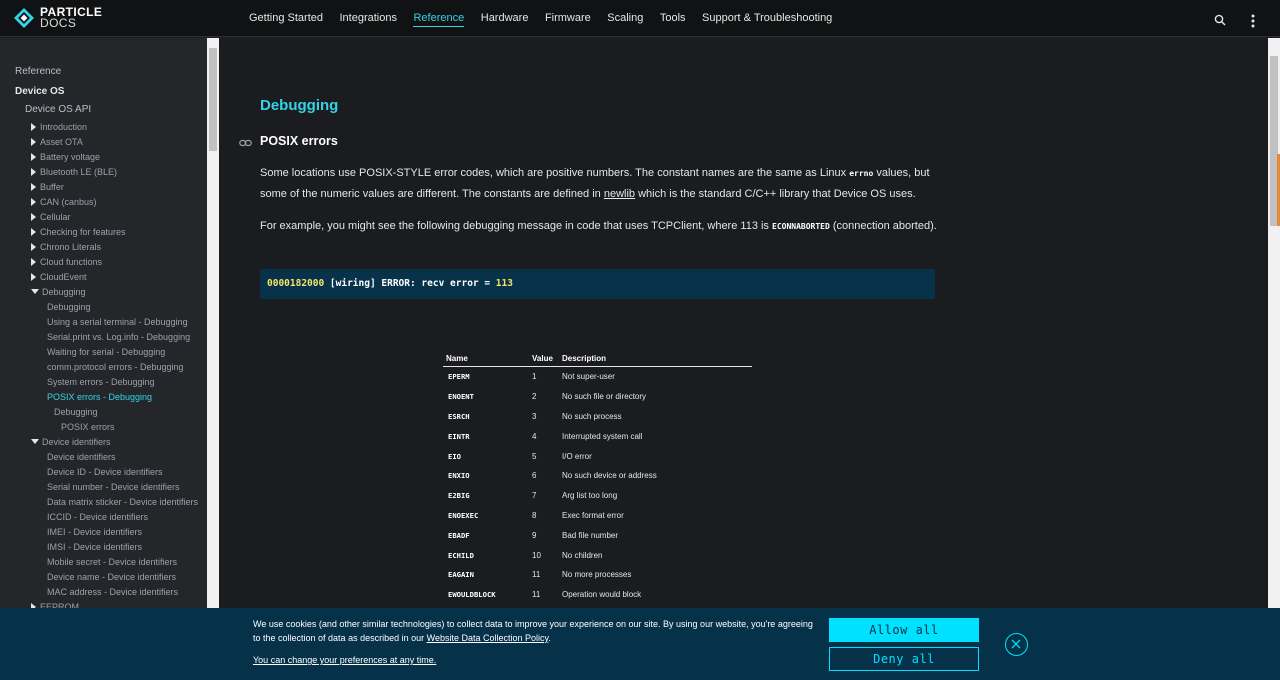 This screenshot has height=680, width=1280. I want to click on error-name: EPERM, so click(459, 377).